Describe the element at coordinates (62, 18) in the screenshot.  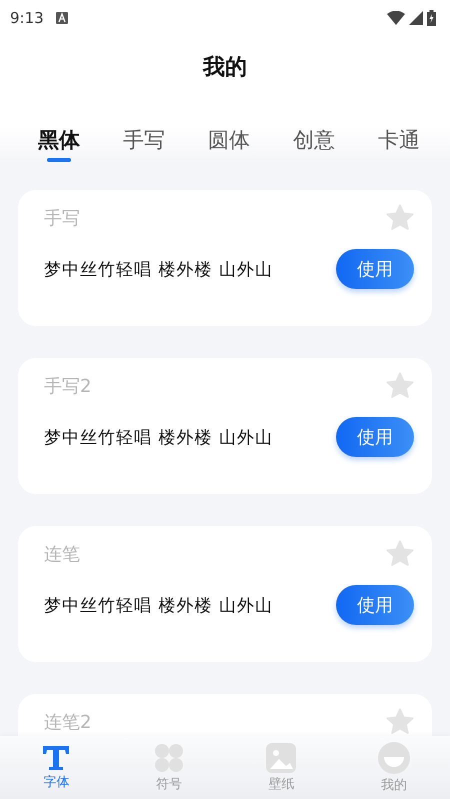
I see `notification-icon` at that location.